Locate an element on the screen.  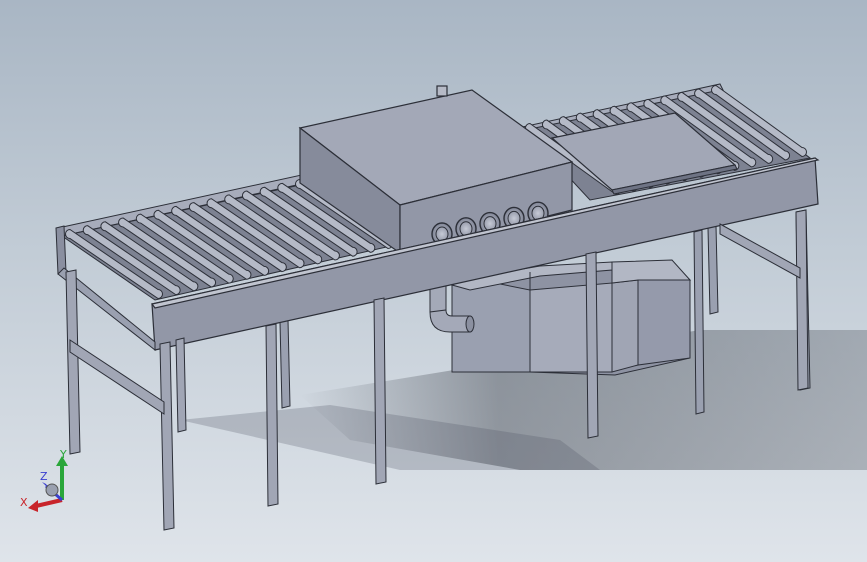
coordinate-triad: Y X Z is located at coordinates (44, 480).